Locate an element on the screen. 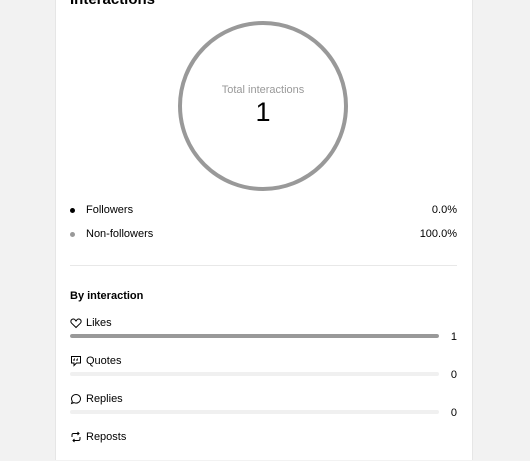  legend-percent: 0.0% is located at coordinates (444, 210).